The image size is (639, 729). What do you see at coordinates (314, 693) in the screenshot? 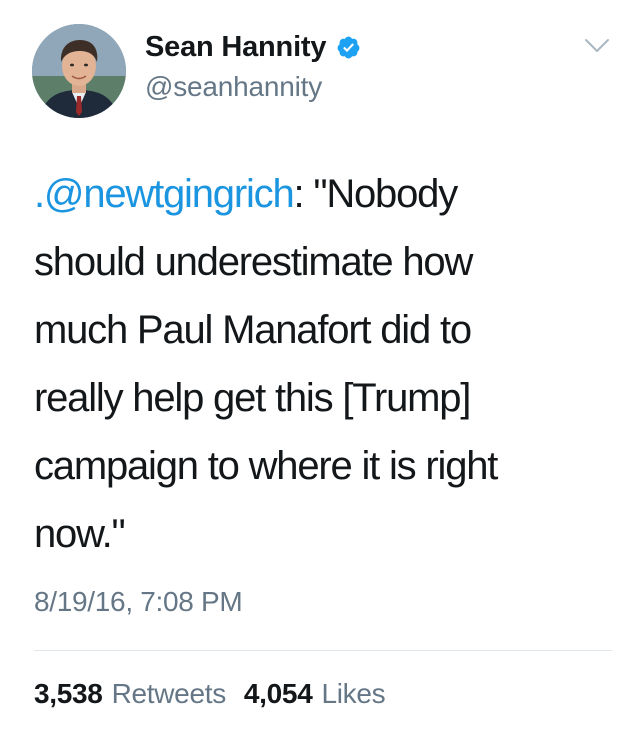
I see `likes-stat: 4,054 Likes` at bounding box center [314, 693].